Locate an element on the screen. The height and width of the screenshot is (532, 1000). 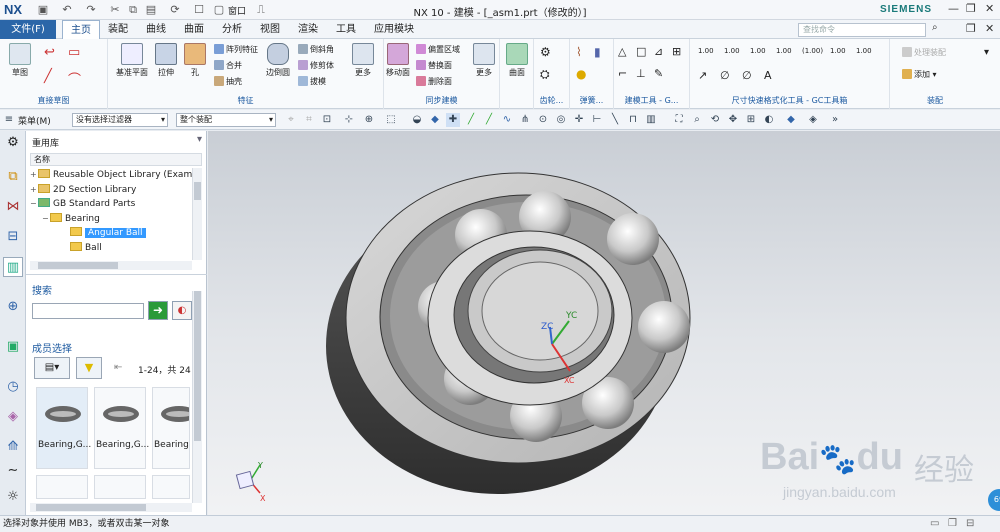
draft-button: 拔模 is located at coordinates (312, 81).